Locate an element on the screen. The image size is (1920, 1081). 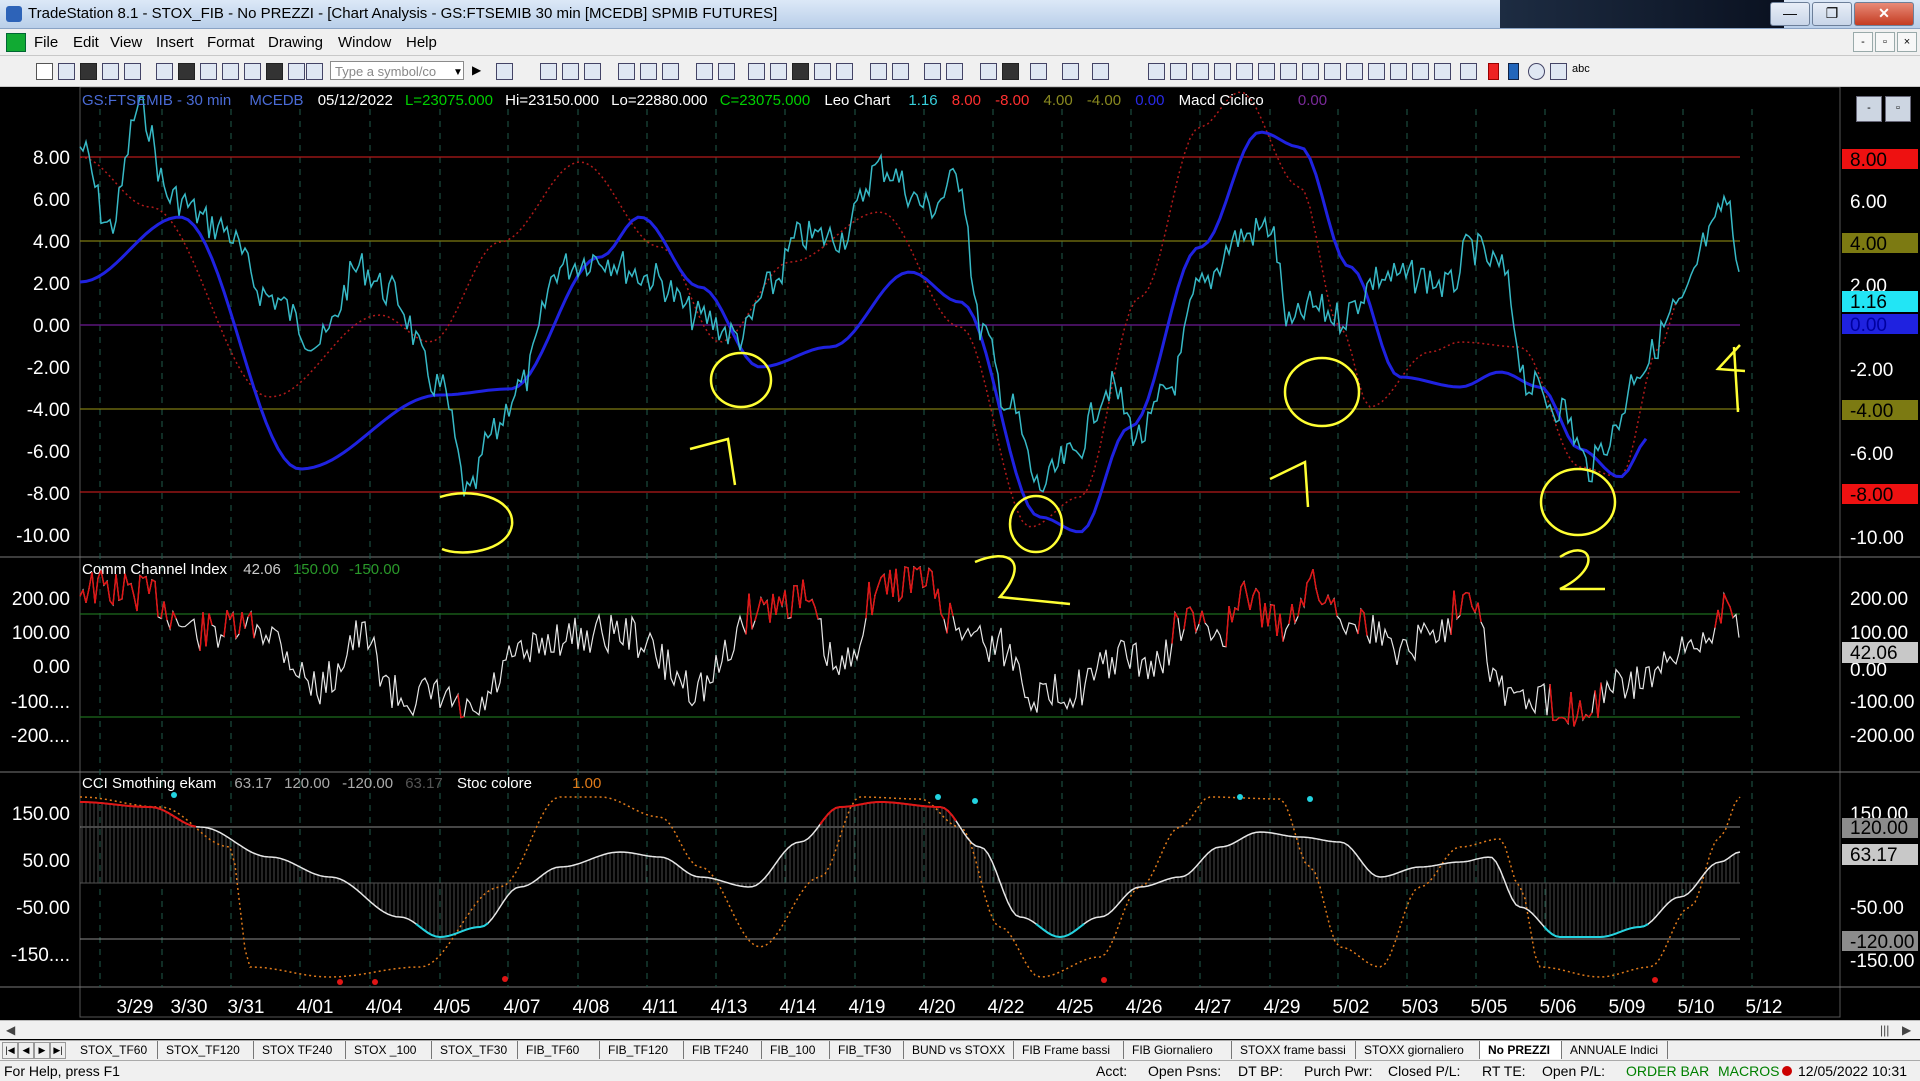
paste-icon is located at coordinates (230, 71).